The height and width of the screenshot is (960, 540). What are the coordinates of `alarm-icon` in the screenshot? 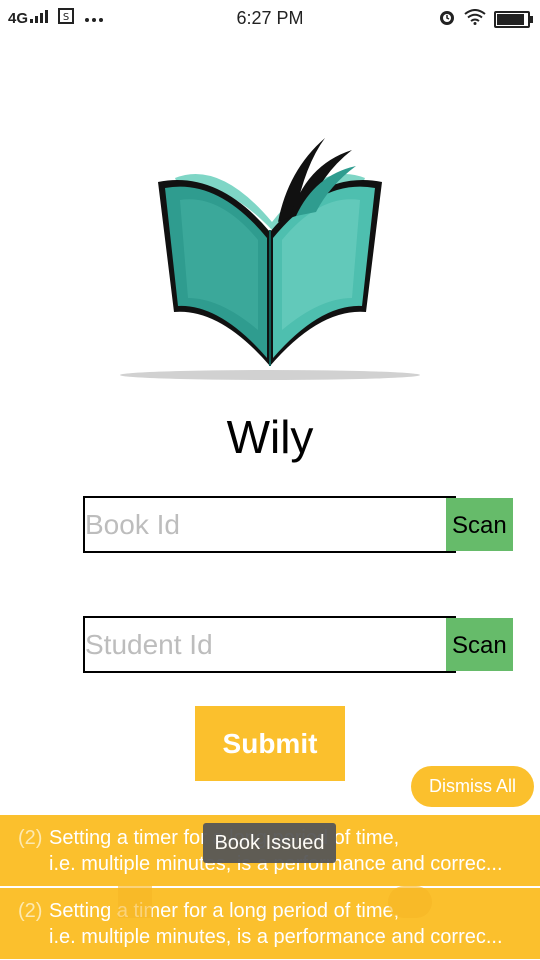 It's located at (447, 19).